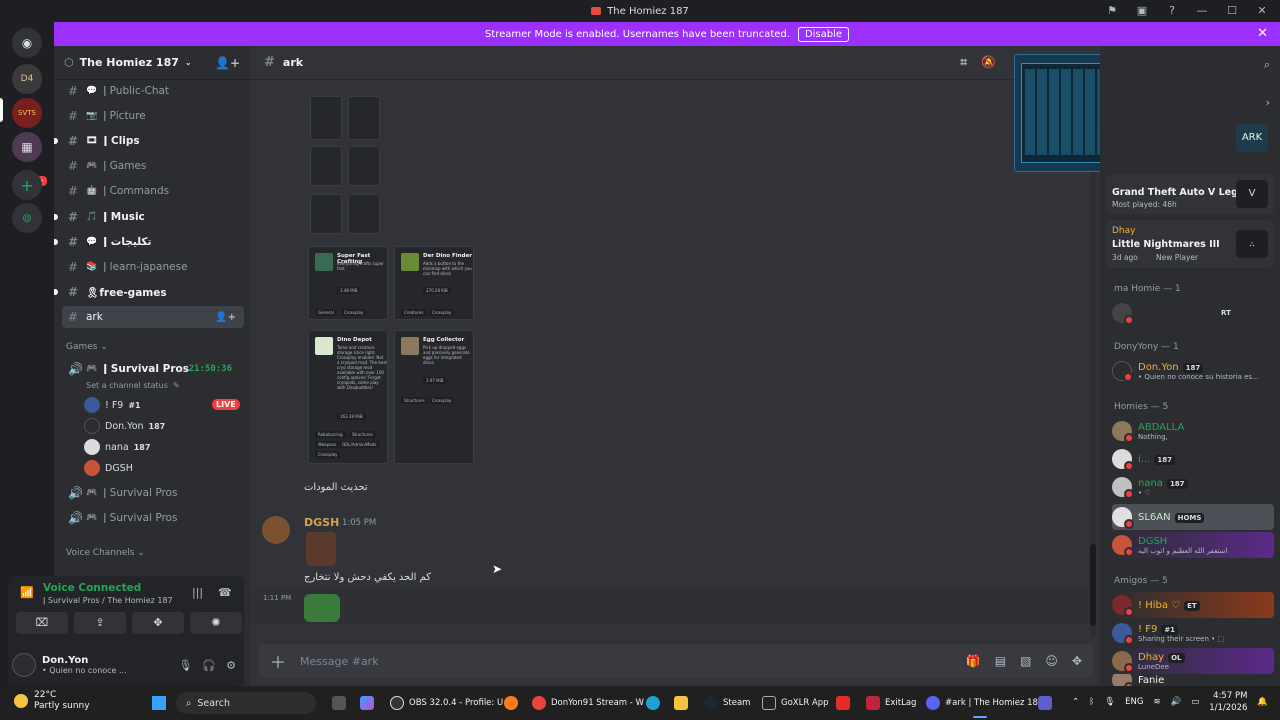  Describe the element at coordinates (1176, 702) in the screenshot. I see `volume-icon: 🔊` at that location.